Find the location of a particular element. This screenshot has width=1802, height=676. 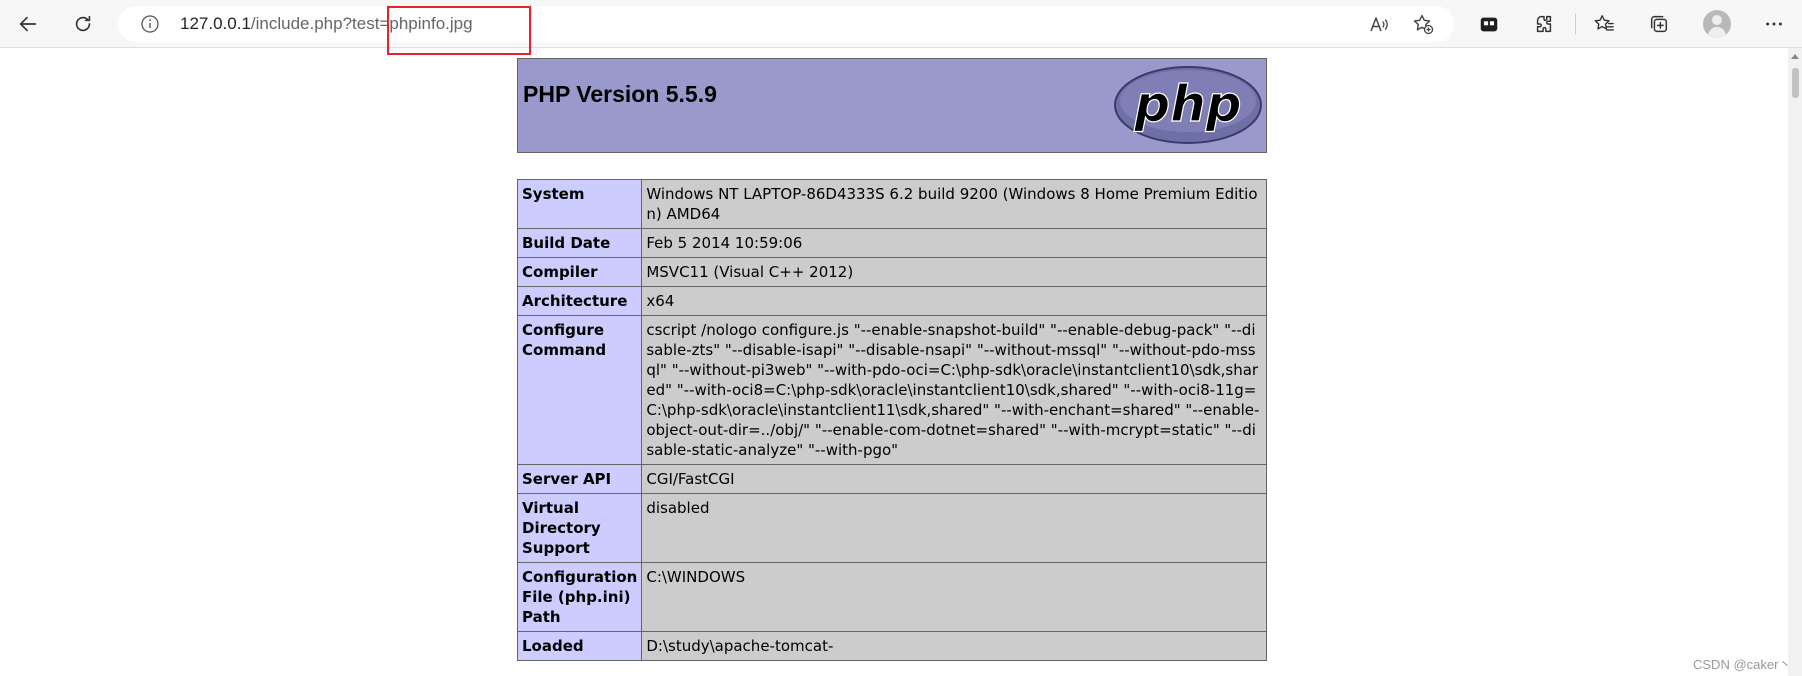

row-value: D:\study\apache-tomcat- is located at coordinates (954, 646).